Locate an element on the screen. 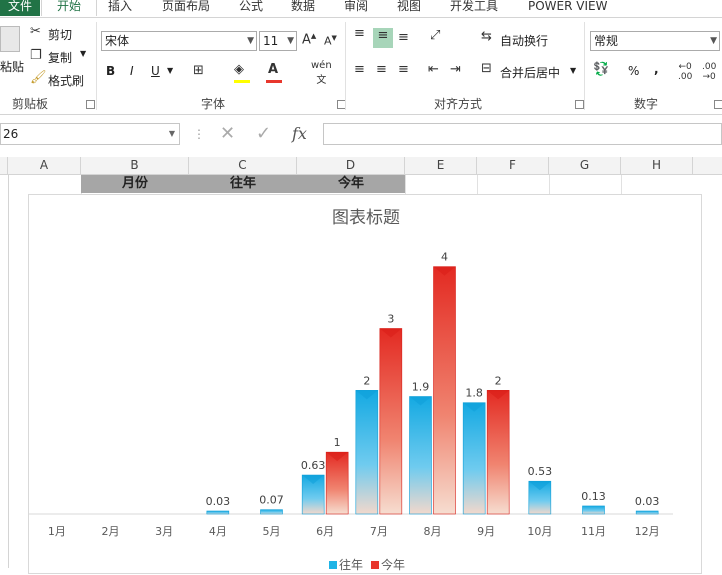 The width and height of the screenshot is (722, 575). tab-insert: 插入 is located at coordinates (120, 8).